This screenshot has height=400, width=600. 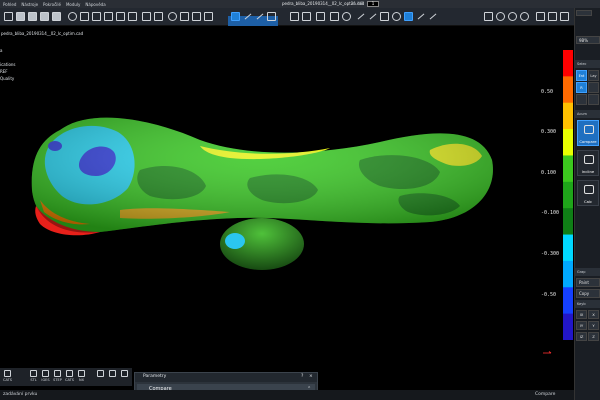 I want to click on select-entity-button: Ent, so click(x=581, y=75).